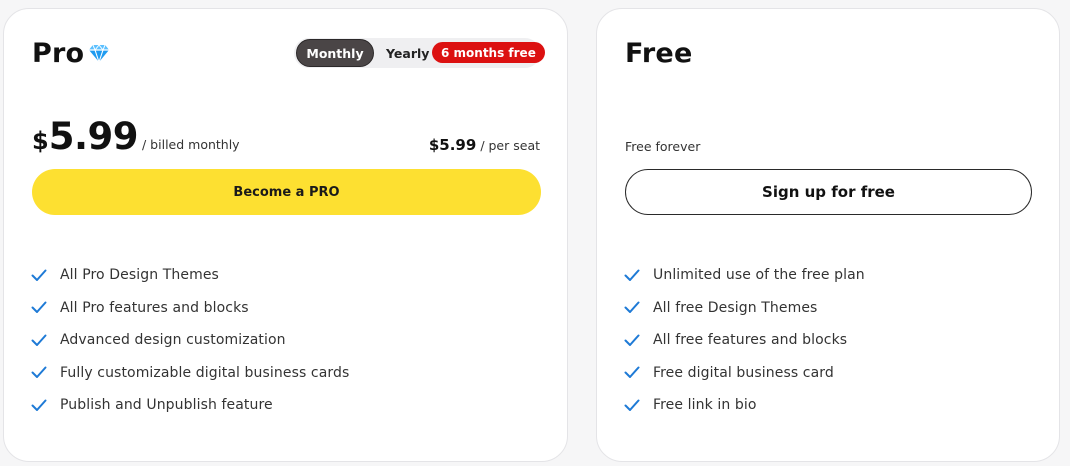  What do you see at coordinates (663, 146) in the screenshot?
I see `free-forever-label: Free forever` at bounding box center [663, 146].